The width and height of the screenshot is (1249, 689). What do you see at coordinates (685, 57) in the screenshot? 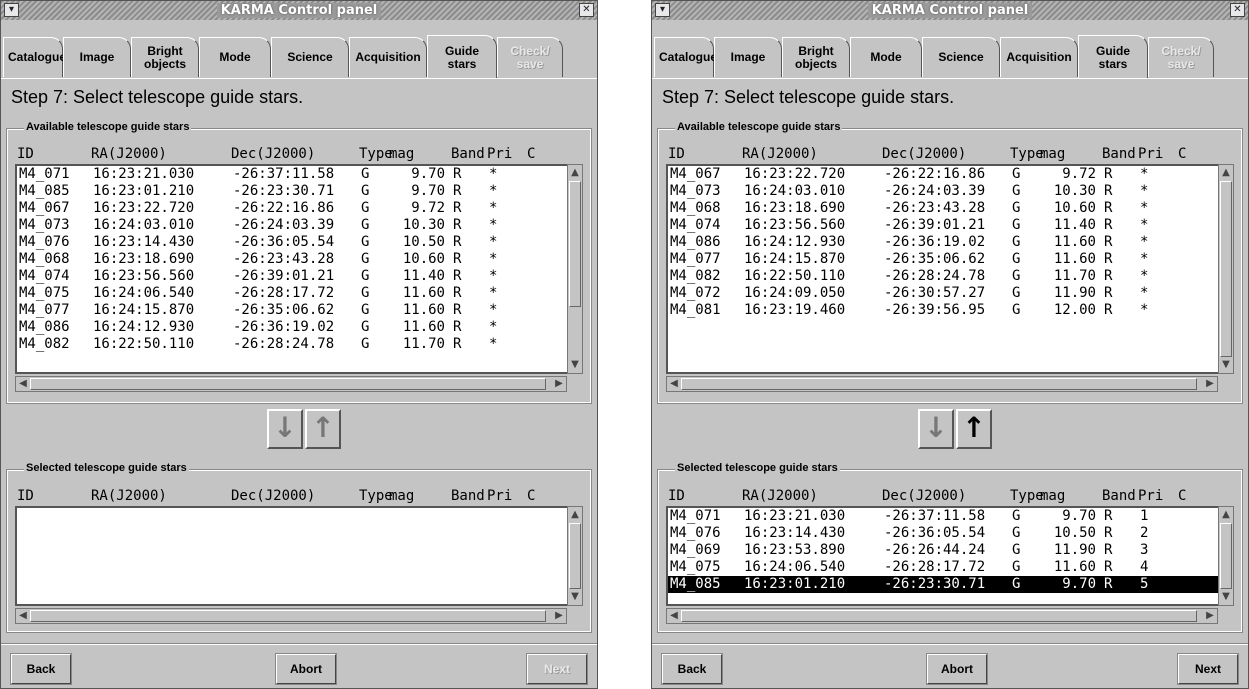
I see `tab-catalogue: Catalogue` at bounding box center [685, 57].